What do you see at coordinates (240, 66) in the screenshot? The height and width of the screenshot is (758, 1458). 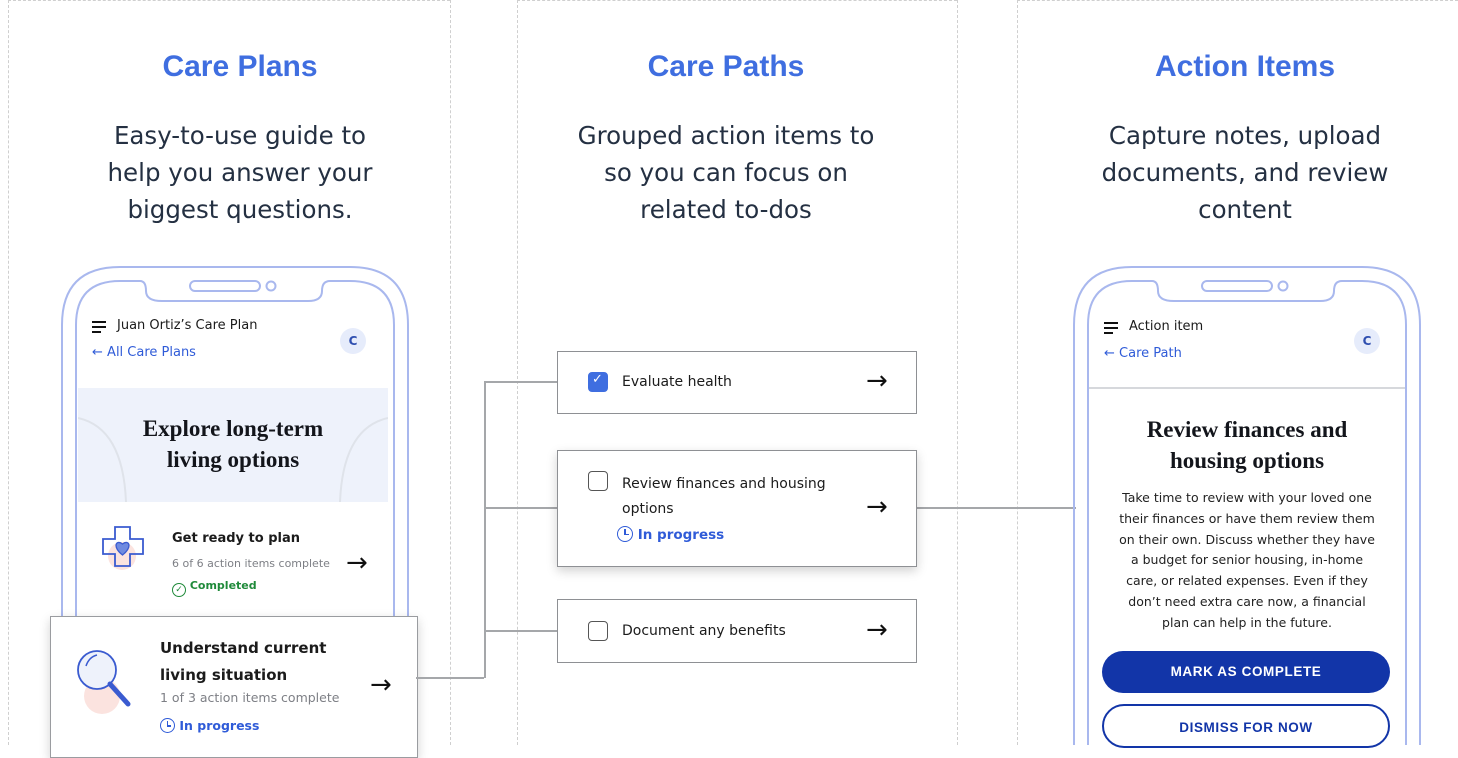 I see `column-title-care-plans: Care Plans` at bounding box center [240, 66].